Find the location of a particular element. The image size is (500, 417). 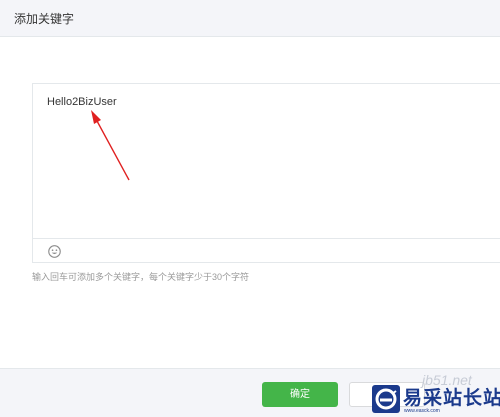

editor-toolbar is located at coordinates (266, 251).